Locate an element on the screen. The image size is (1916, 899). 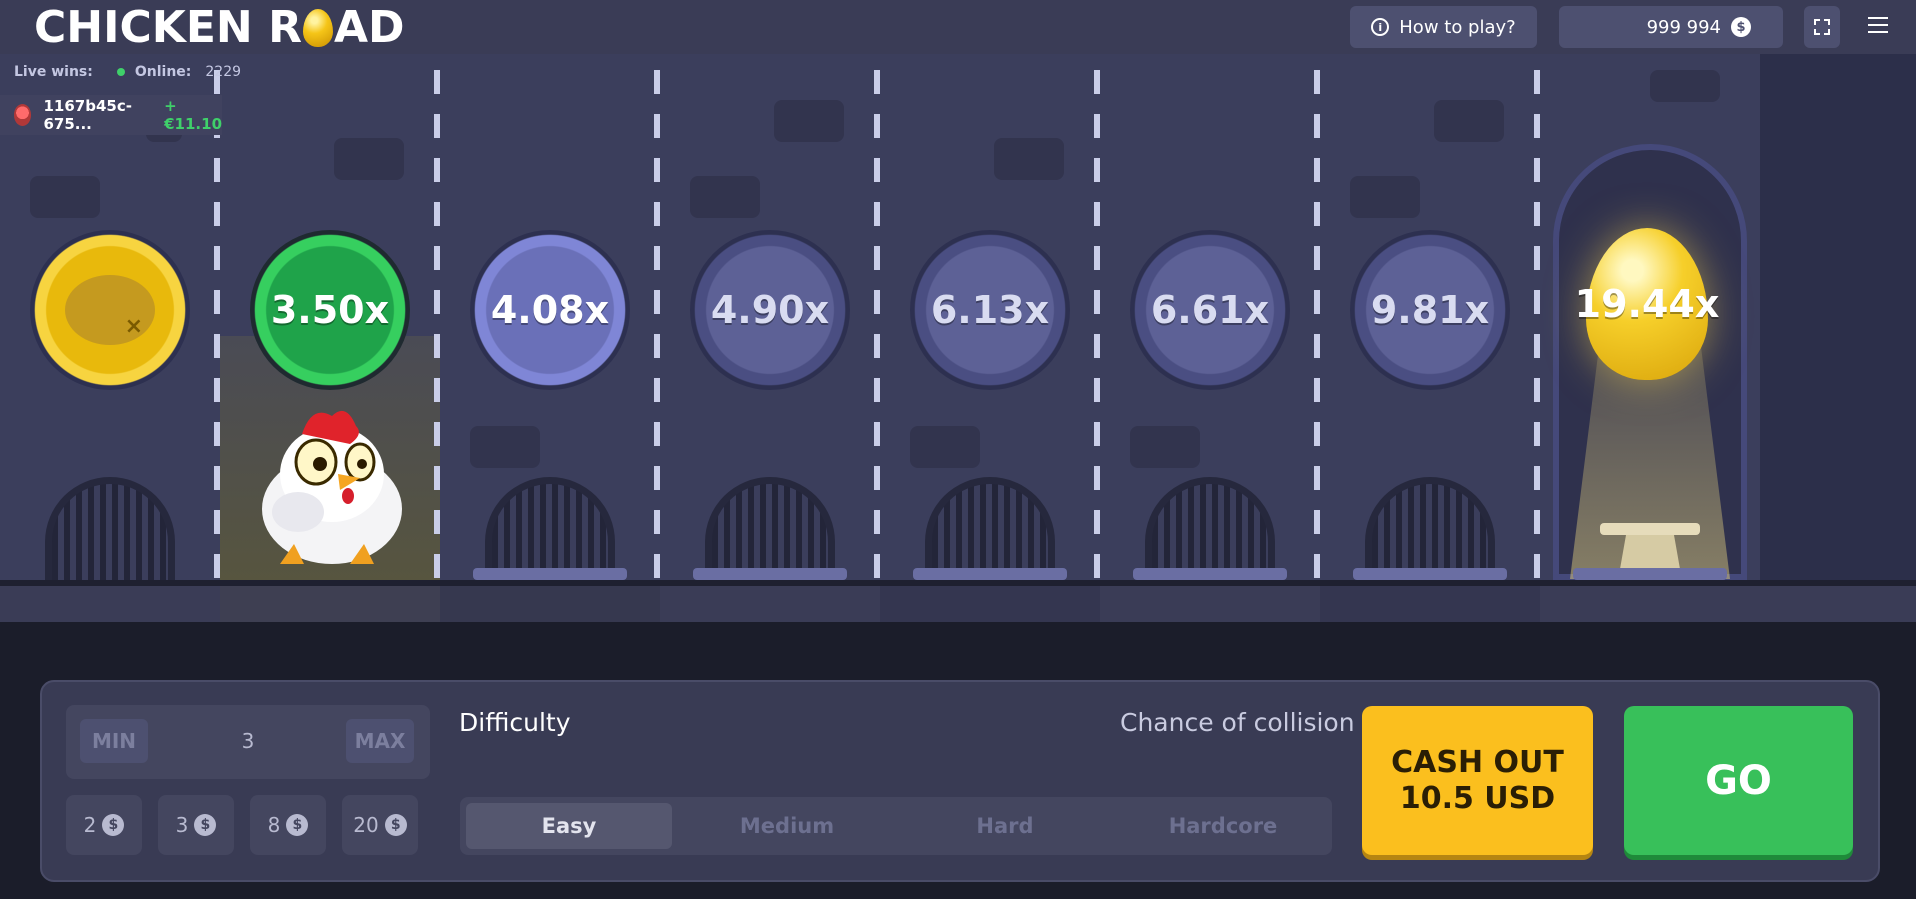
bet-amount-box: MIN 3 MAX is located at coordinates (248, 742).